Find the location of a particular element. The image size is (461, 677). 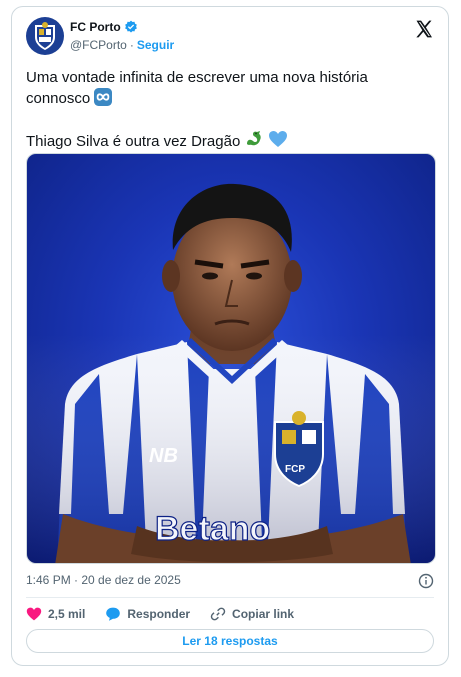

sponsor-logo: Betano is located at coordinates (212, 529).